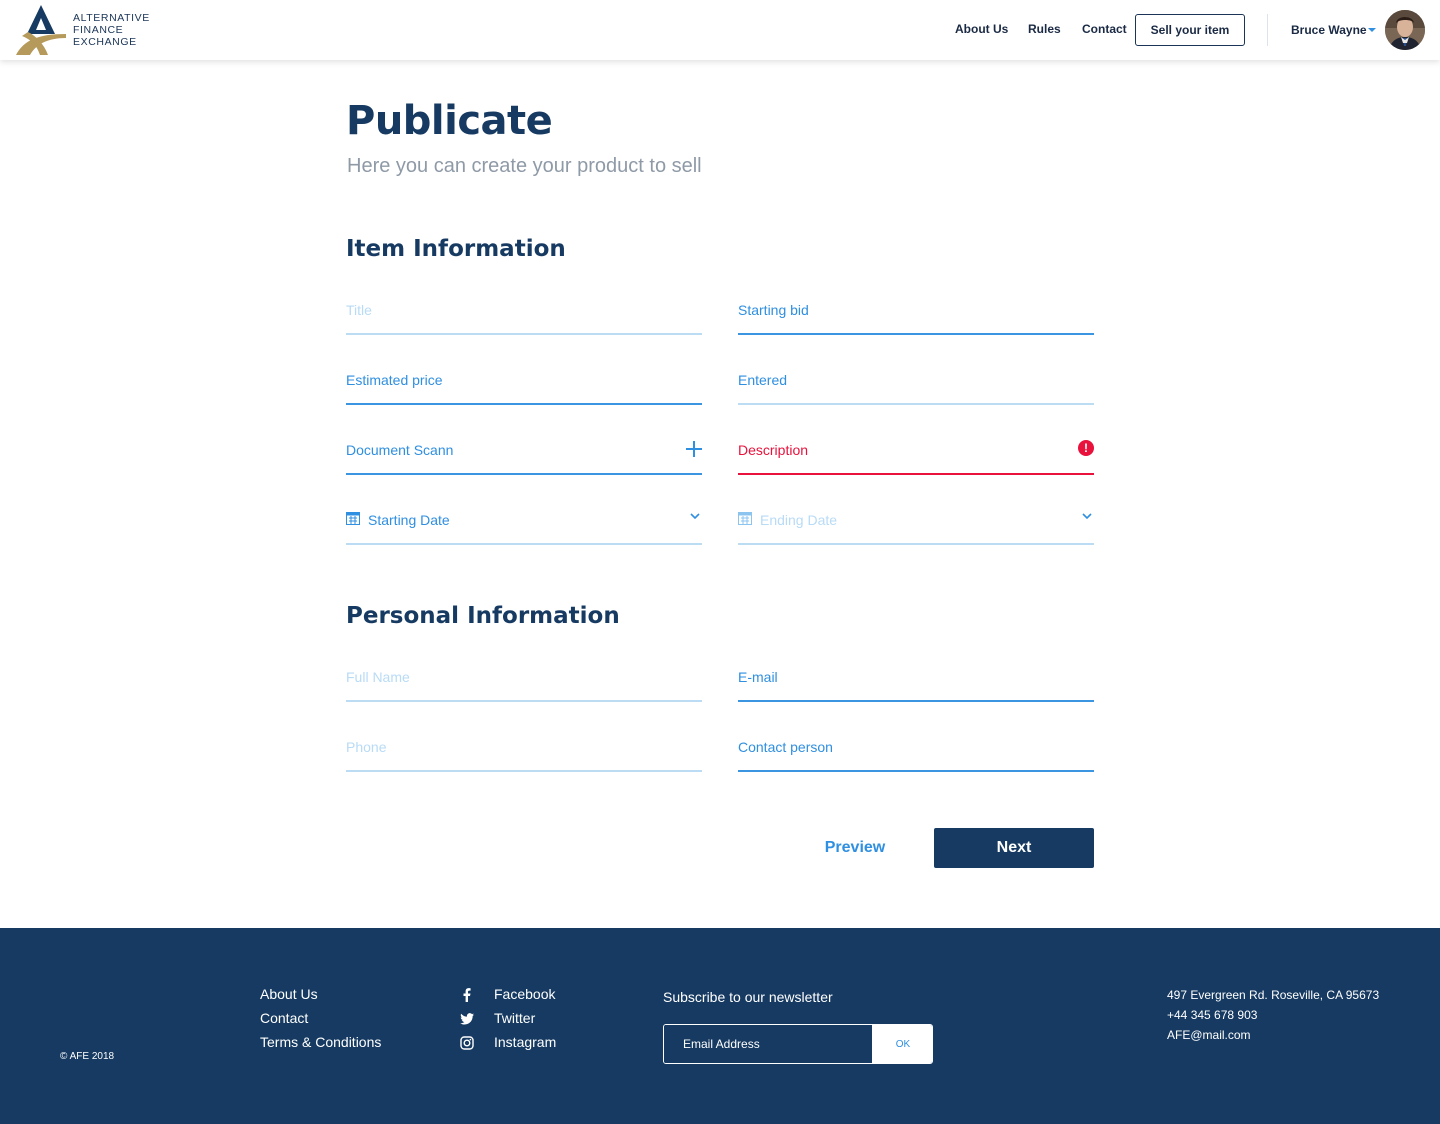  I want to click on newsletter-ok-button: OK, so click(902, 1044).